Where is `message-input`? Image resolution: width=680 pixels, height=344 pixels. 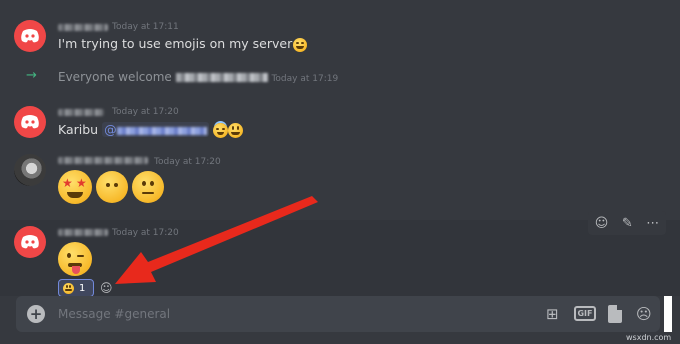
message-input is located at coordinates (293, 314).